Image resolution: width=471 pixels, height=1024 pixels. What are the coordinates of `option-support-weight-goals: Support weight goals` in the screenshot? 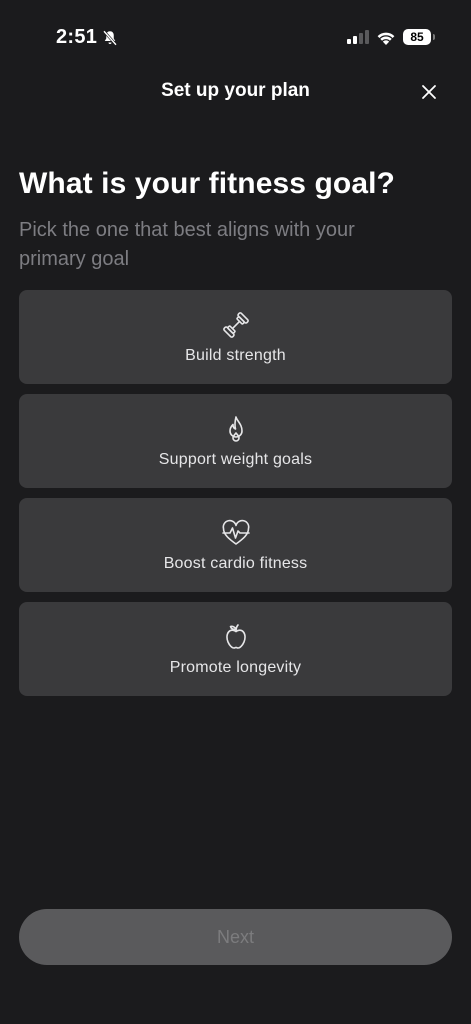 It's located at (235, 441).